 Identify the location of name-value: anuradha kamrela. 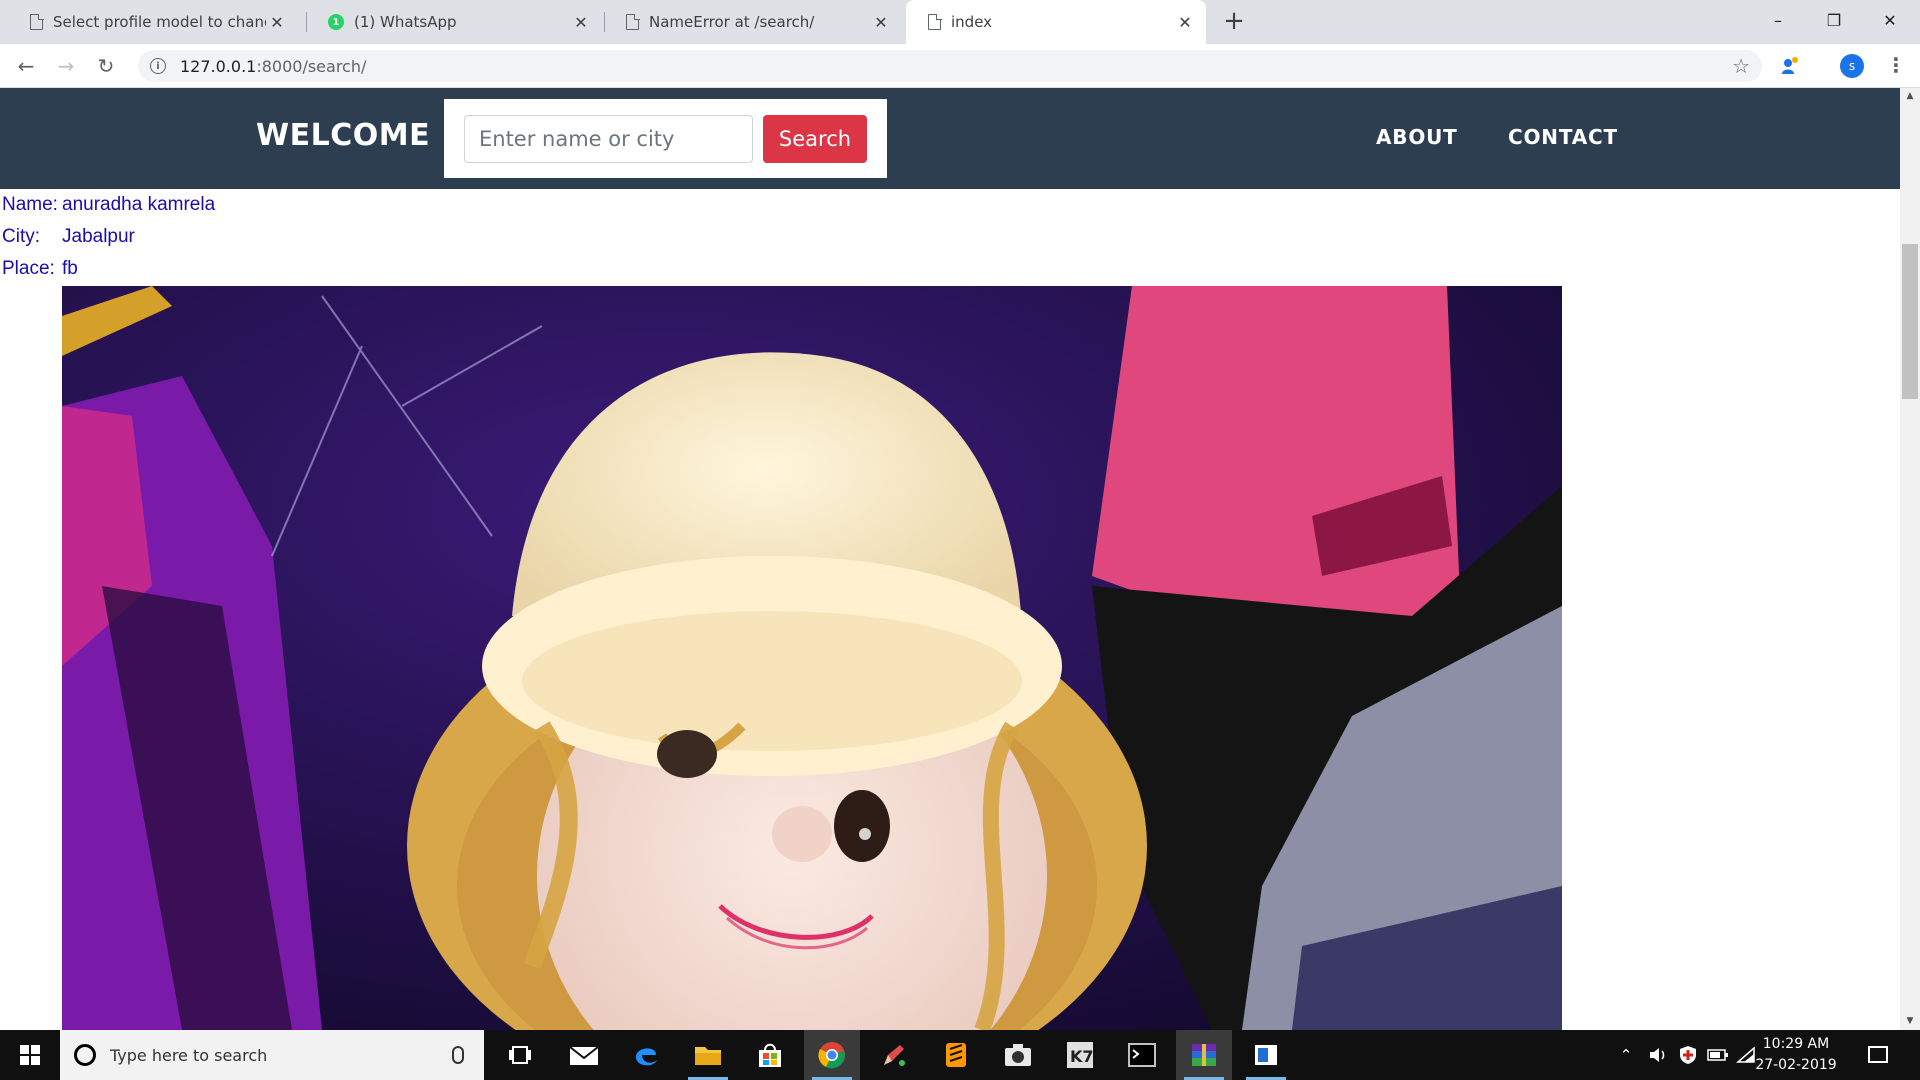
(139, 204).